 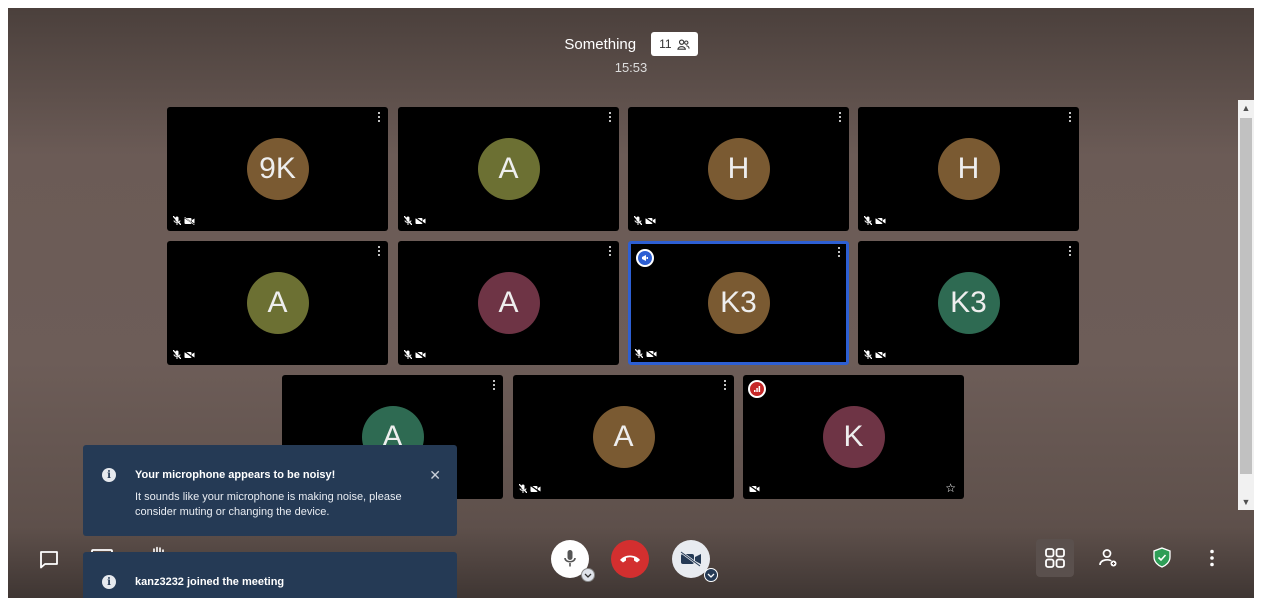 I want to click on participant-tile: K ☆, so click(x=853, y=437).